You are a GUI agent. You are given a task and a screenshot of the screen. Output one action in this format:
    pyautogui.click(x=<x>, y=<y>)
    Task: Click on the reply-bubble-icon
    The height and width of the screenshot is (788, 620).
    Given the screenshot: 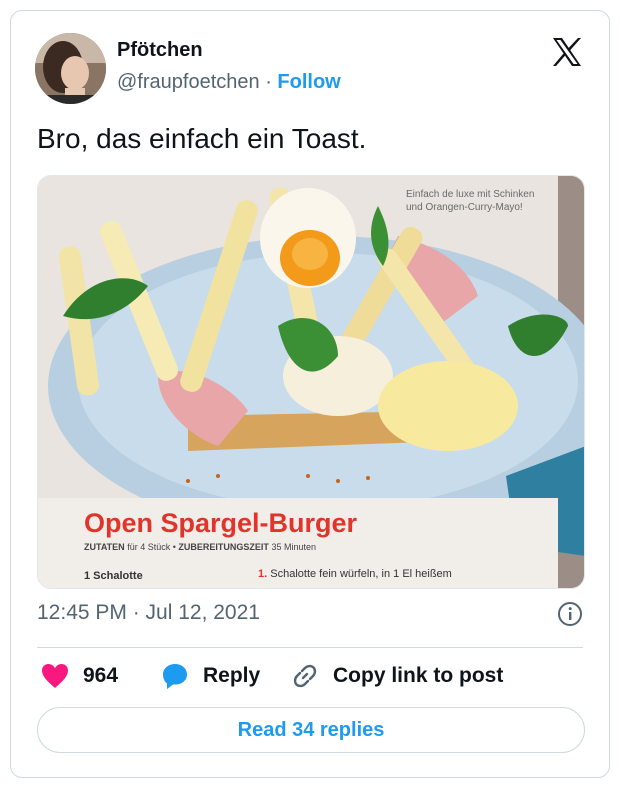 What is the action you would take?
    pyautogui.click(x=175, y=676)
    